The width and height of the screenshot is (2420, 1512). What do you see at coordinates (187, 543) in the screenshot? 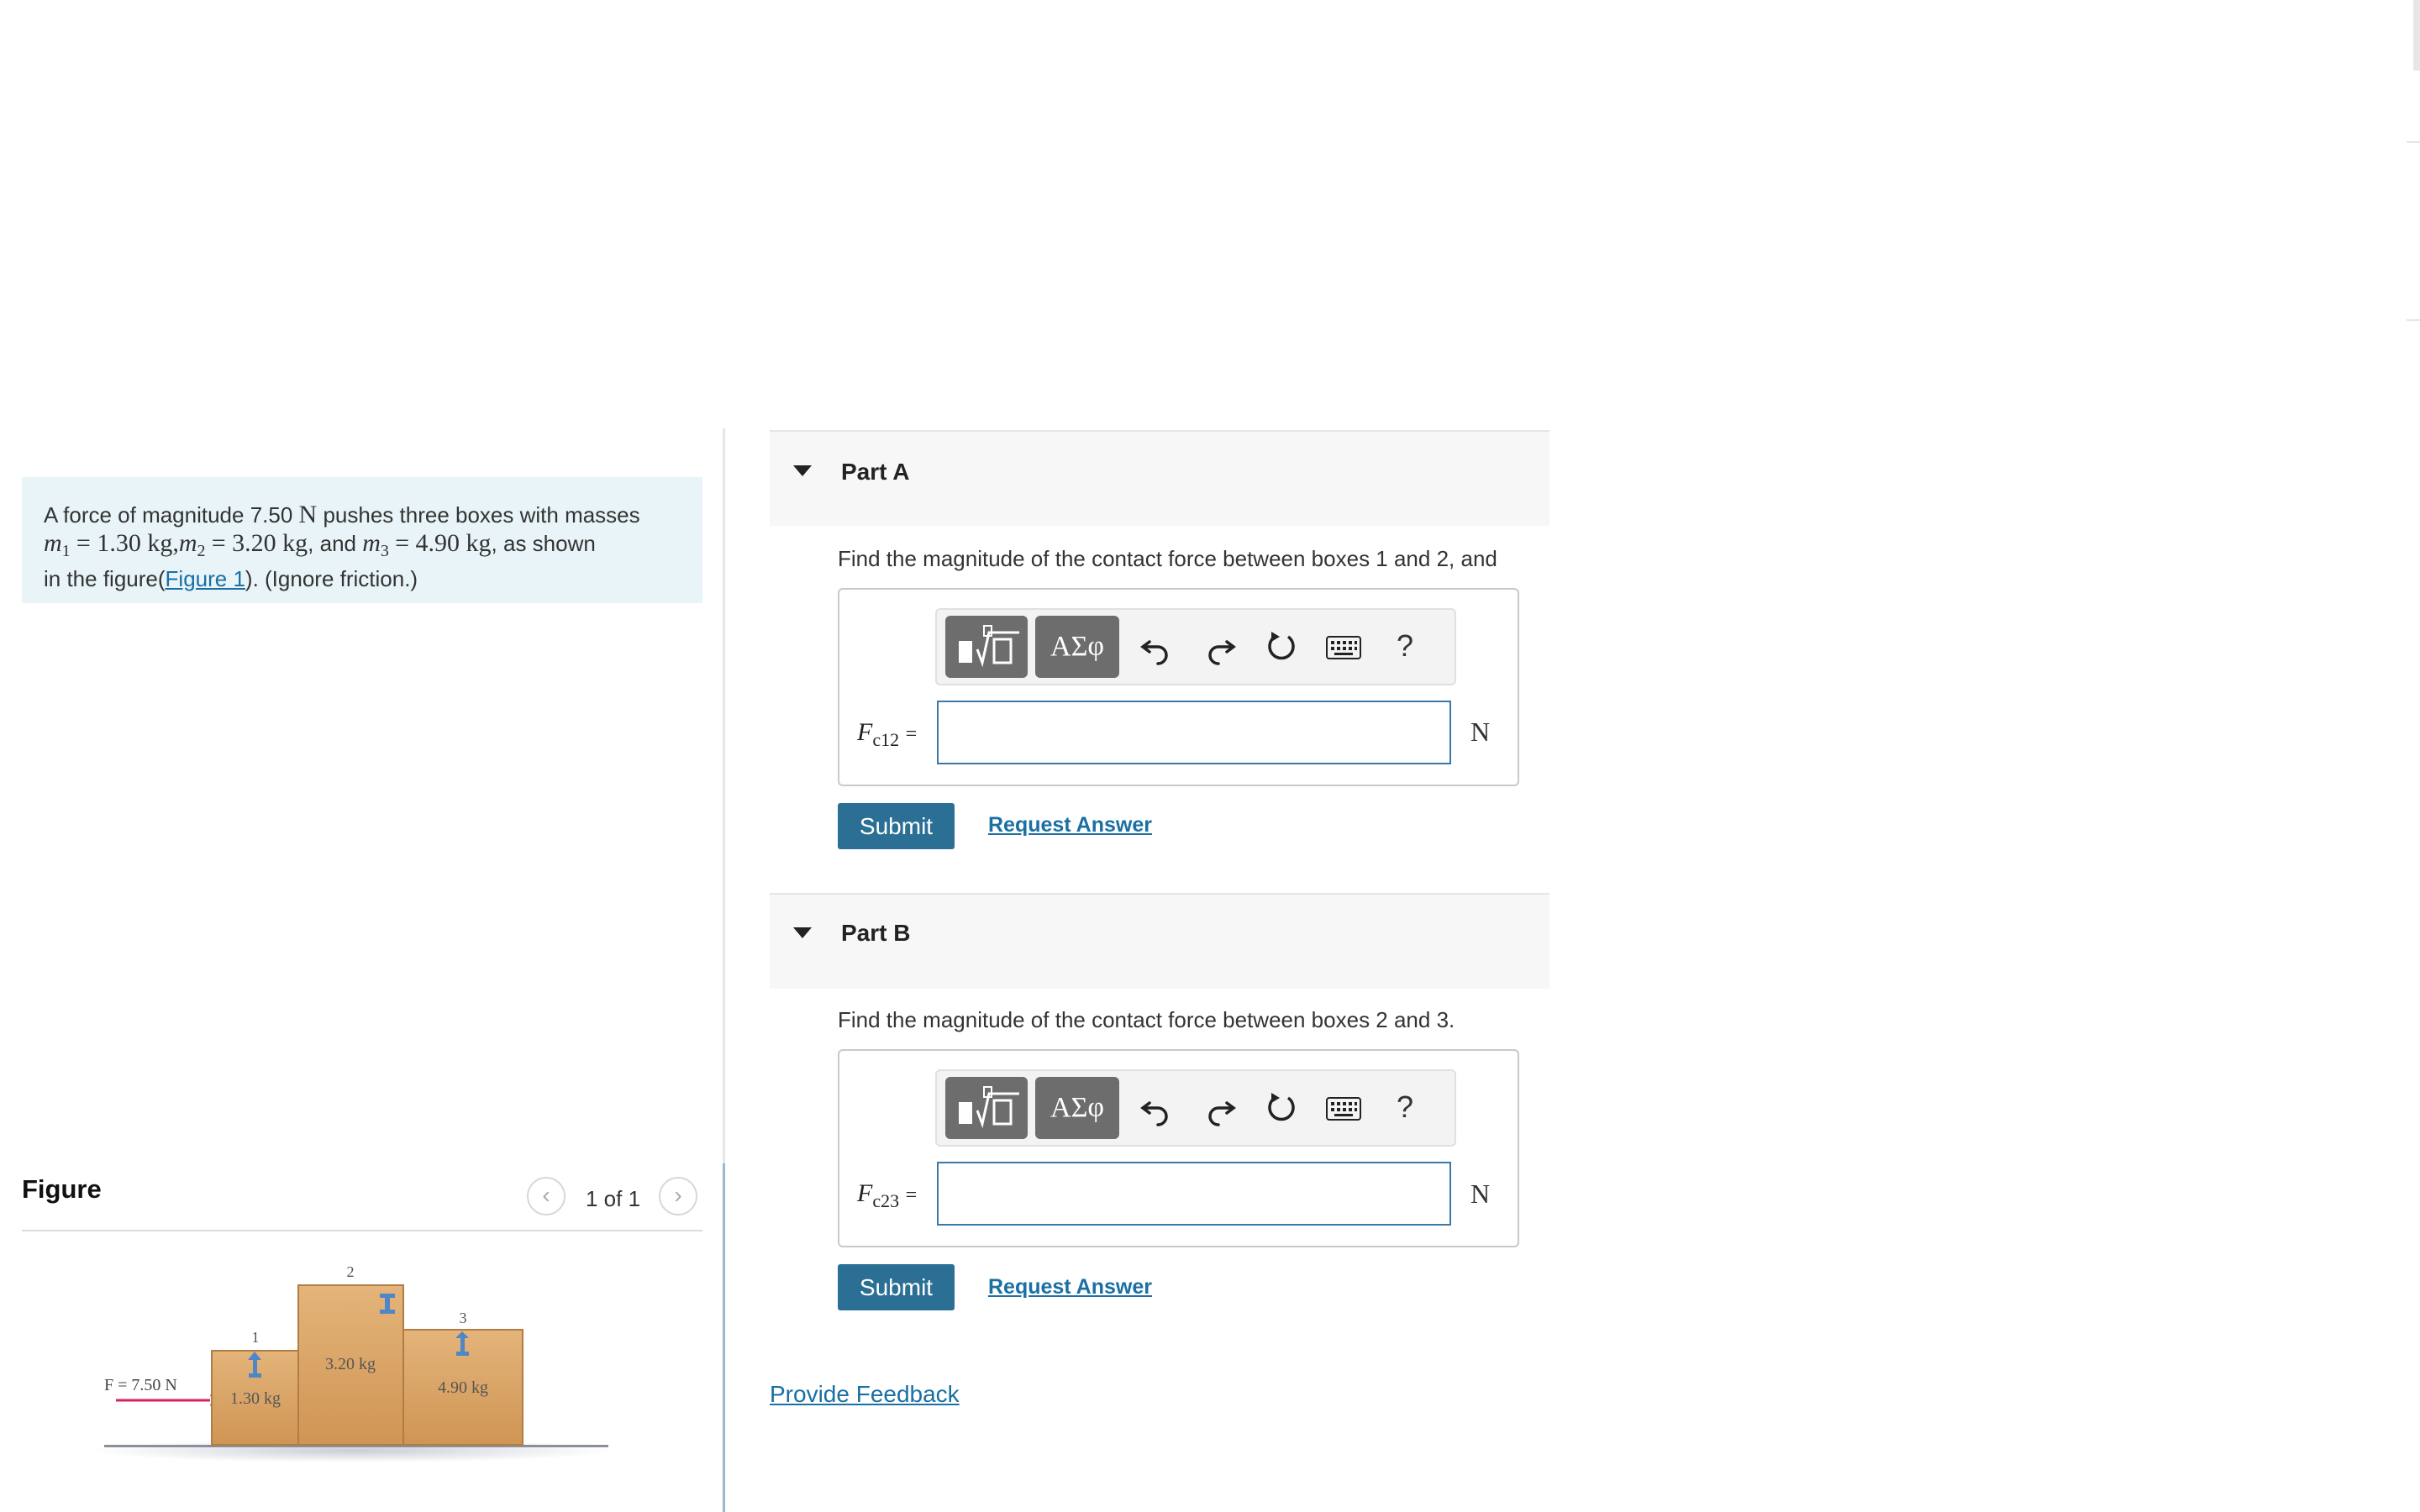
I see `m2-symbol: m` at bounding box center [187, 543].